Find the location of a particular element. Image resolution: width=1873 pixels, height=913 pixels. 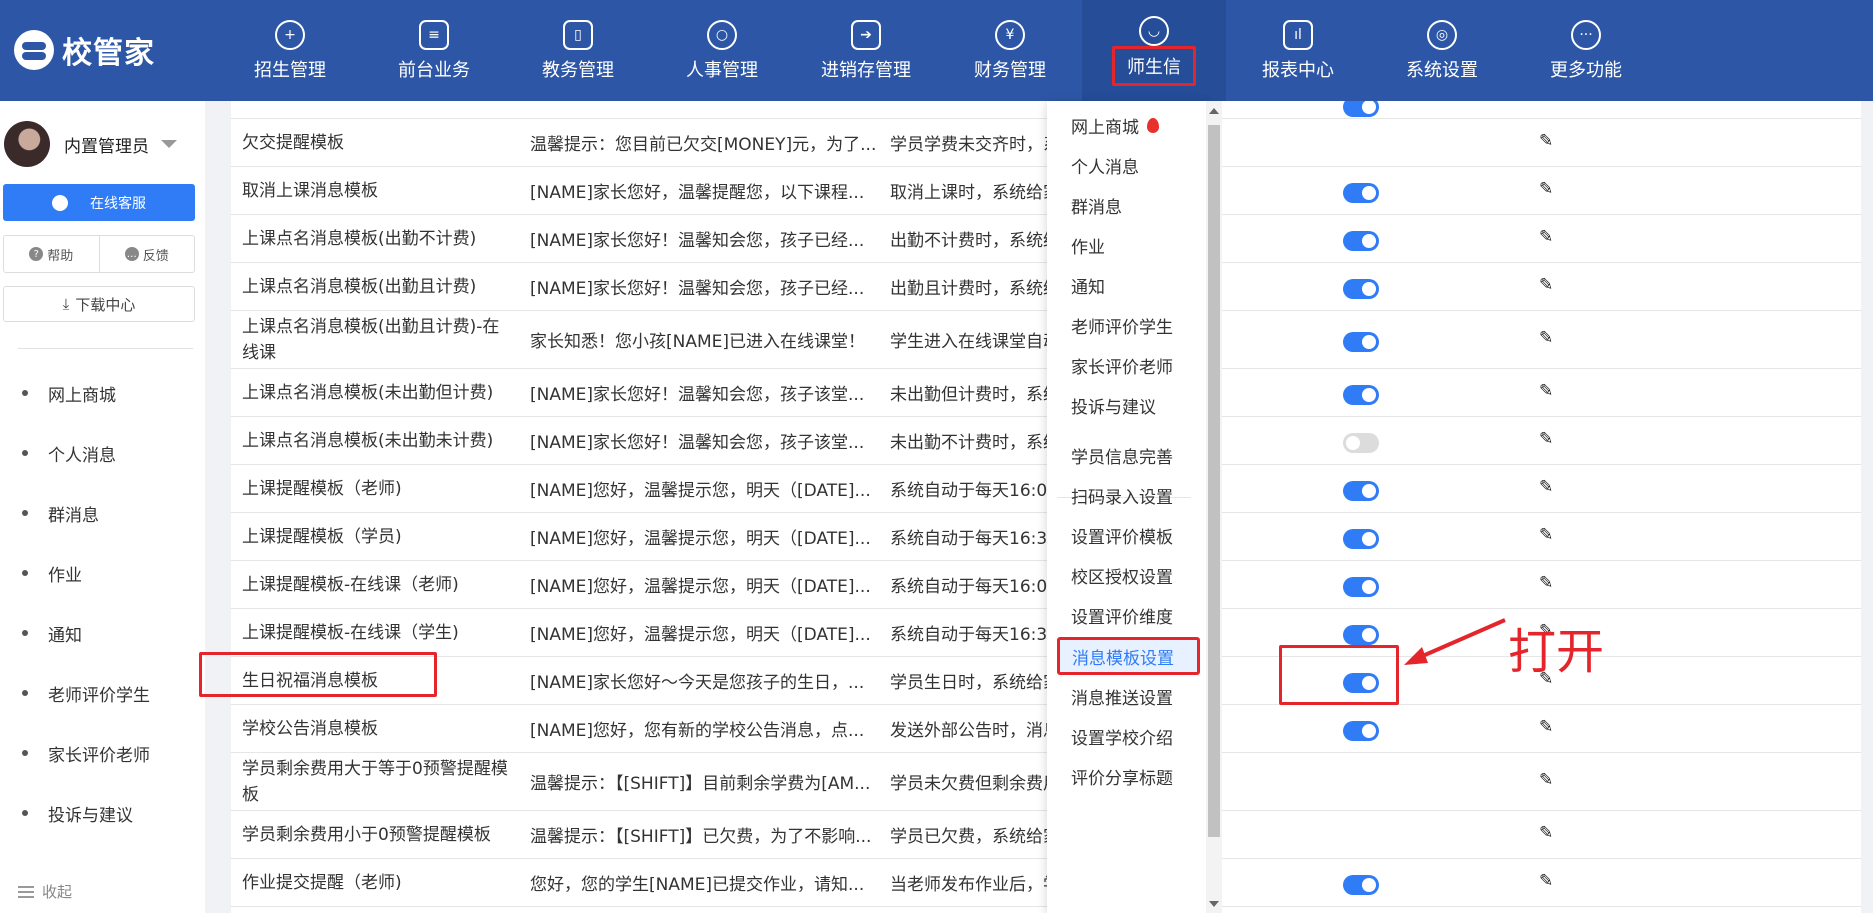

scroll-down-icon is located at coordinates (1214, 904).